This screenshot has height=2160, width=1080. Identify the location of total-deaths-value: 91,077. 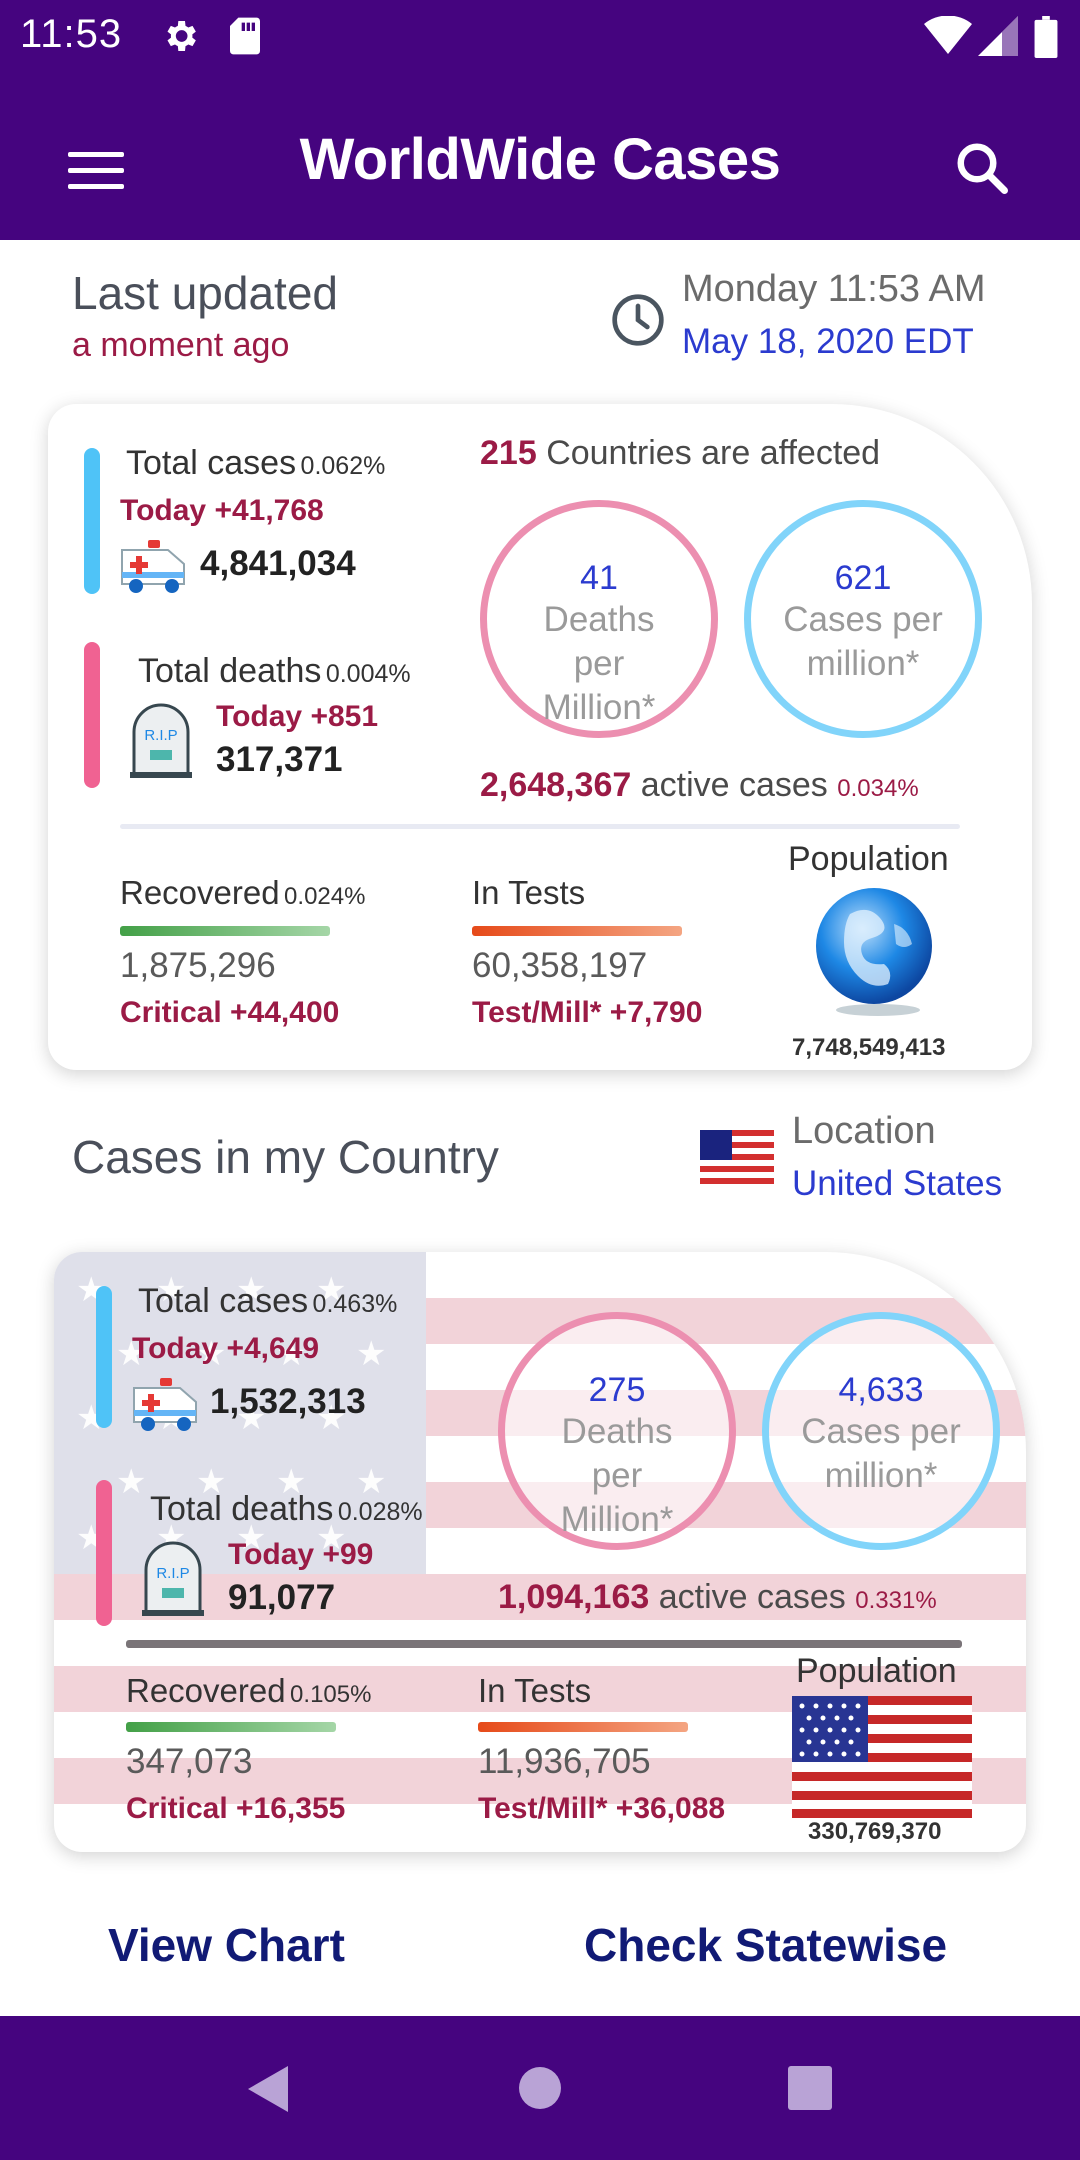
(282, 1597).